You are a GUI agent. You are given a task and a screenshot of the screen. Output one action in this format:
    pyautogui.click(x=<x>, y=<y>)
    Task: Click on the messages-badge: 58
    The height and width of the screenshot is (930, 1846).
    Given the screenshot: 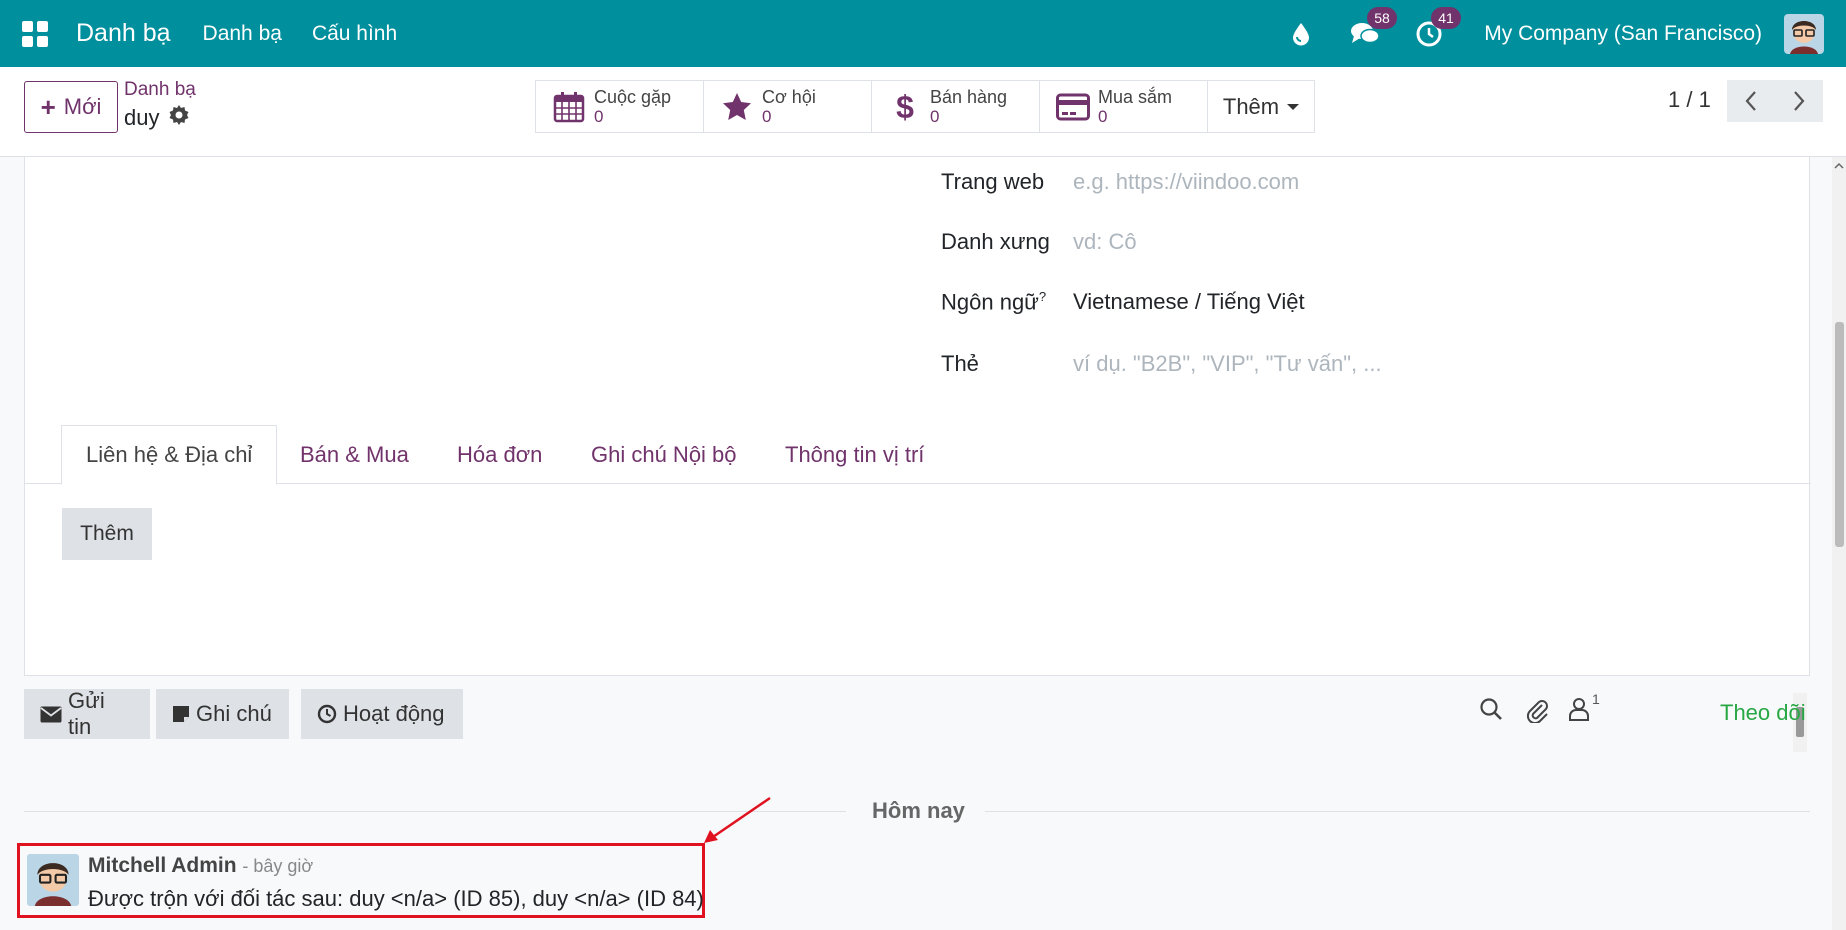 What is the action you would take?
    pyautogui.click(x=1382, y=17)
    